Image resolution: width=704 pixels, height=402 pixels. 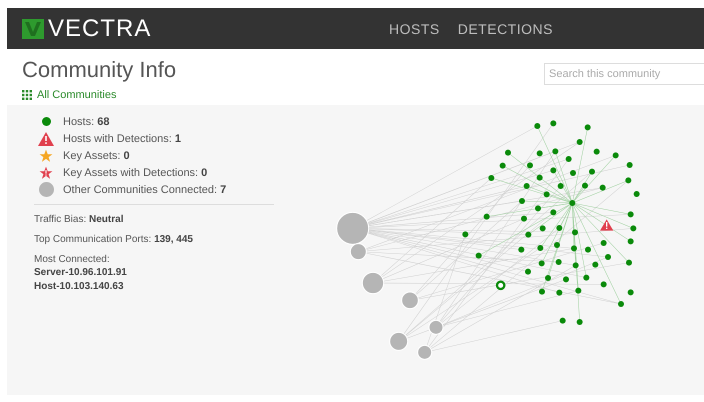 What do you see at coordinates (100, 28) in the screenshot?
I see `logo-text: VECTRA` at bounding box center [100, 28].